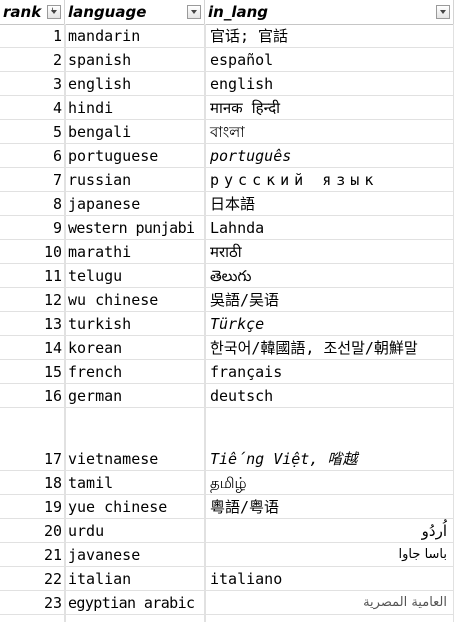 The height and width of the screenshot is (622, 454). Describe the element at coordinates (135, 227) in the screenshot. I see `language-cell: western punjabi` at that location.